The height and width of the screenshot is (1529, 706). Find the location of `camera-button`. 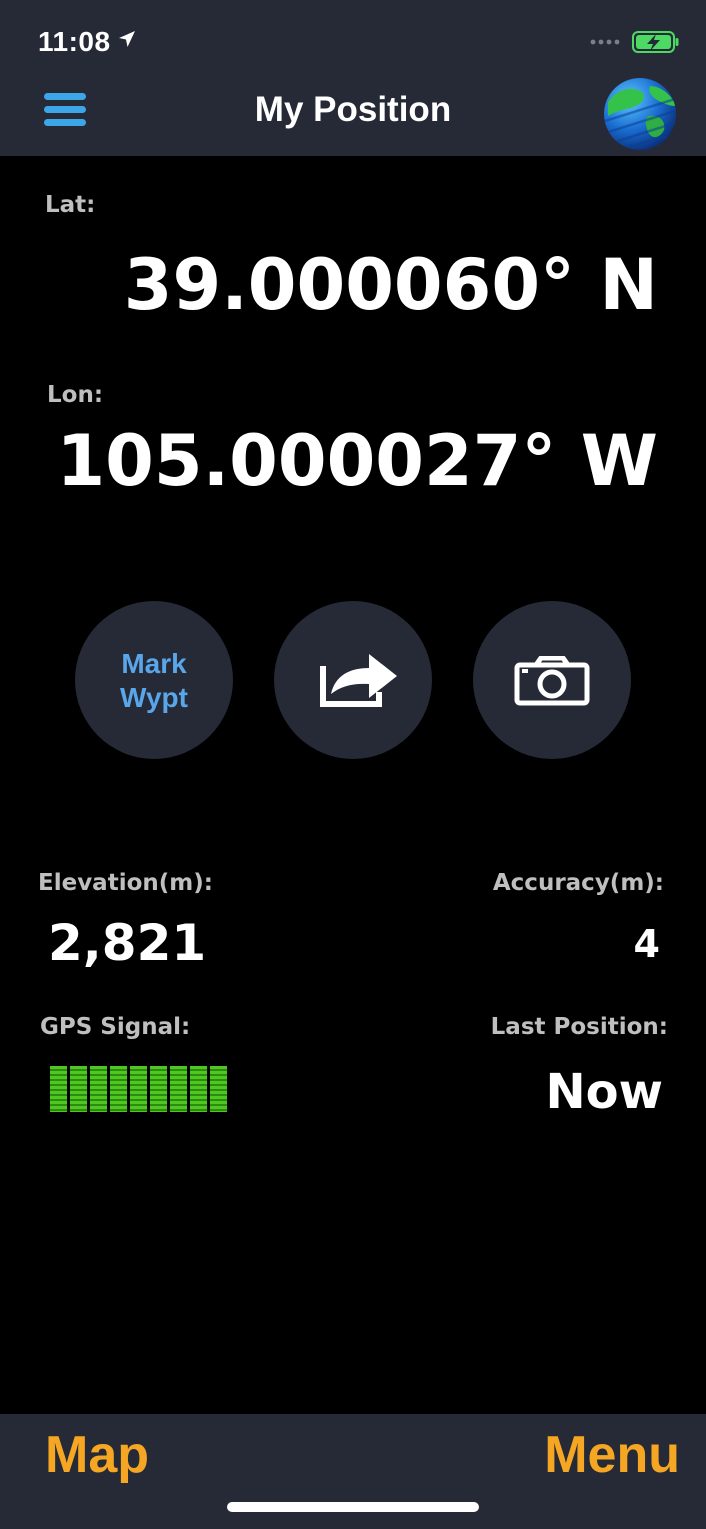

camera-button is located at coordinates (552, 680).